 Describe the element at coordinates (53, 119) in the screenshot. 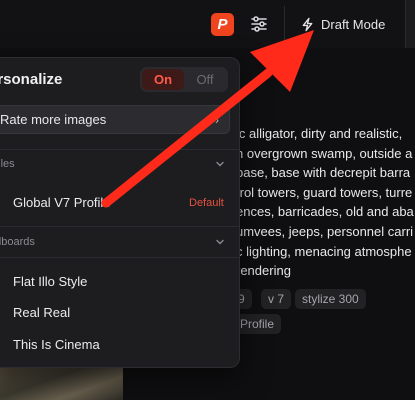

I see `rate-more-images-label: Rate more images` at that location.